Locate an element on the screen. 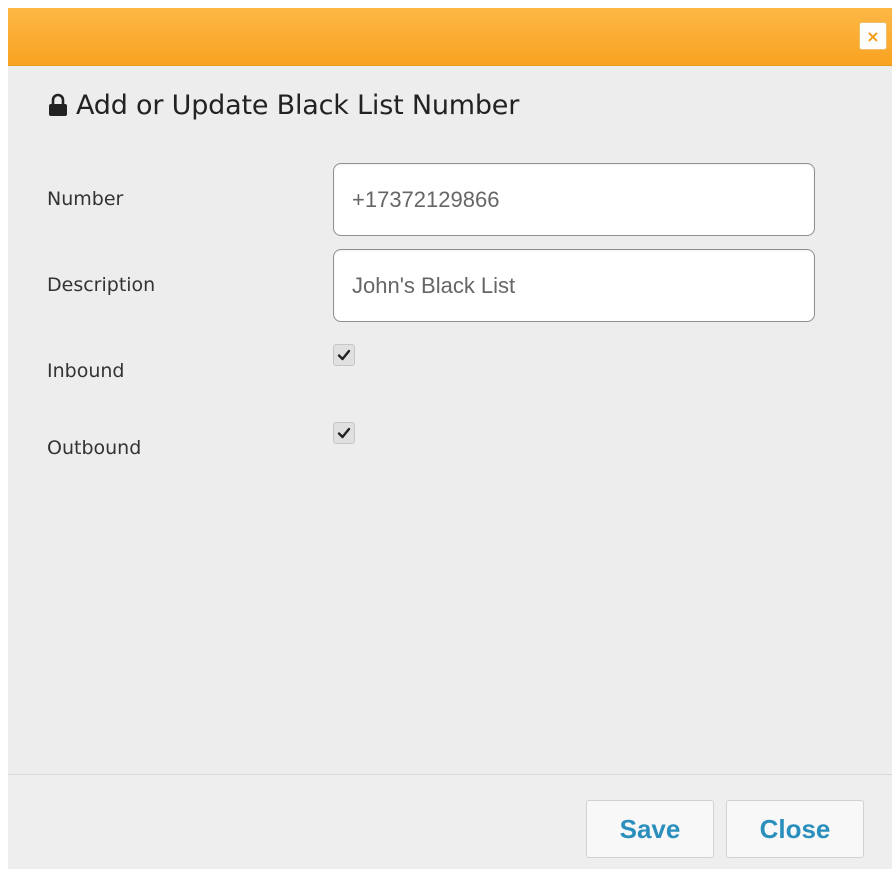 This screenshot has height=869, width=892. close-button: Close is located at coordinates (795, 829).